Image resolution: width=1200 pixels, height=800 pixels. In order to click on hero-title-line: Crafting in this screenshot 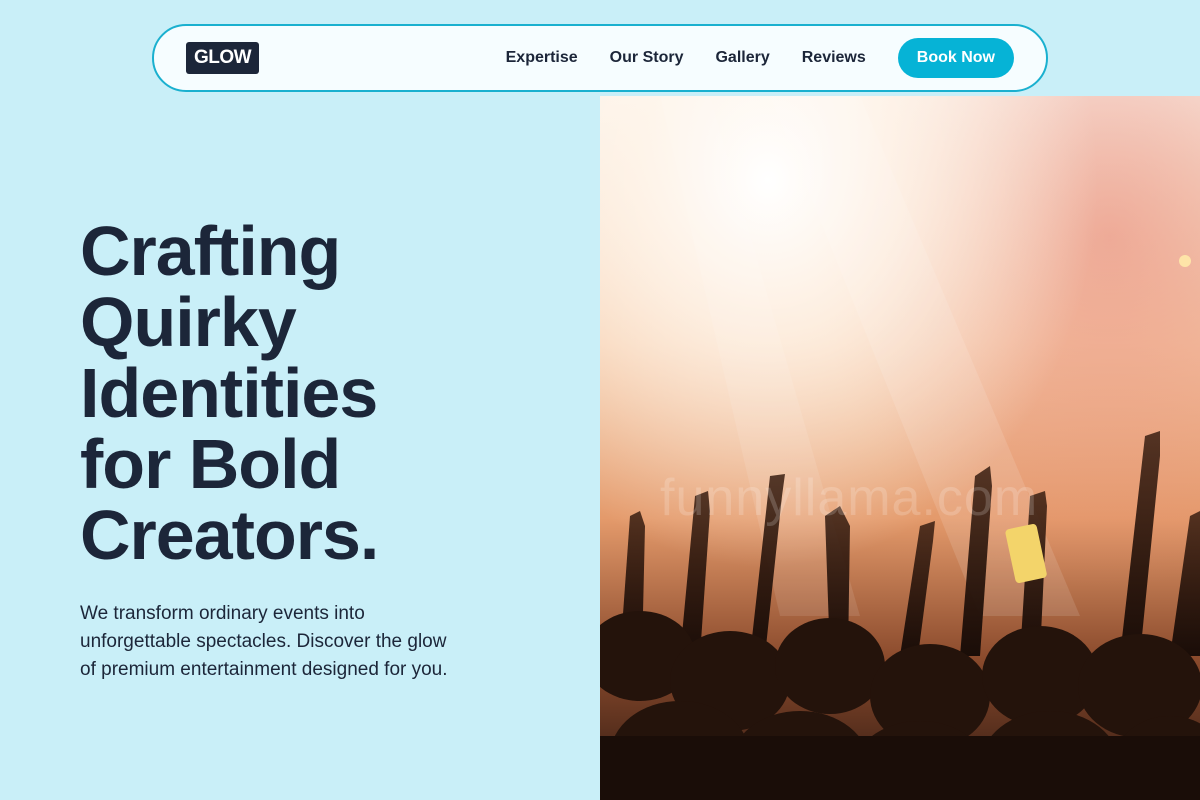, I will do `click(210, 251)`.